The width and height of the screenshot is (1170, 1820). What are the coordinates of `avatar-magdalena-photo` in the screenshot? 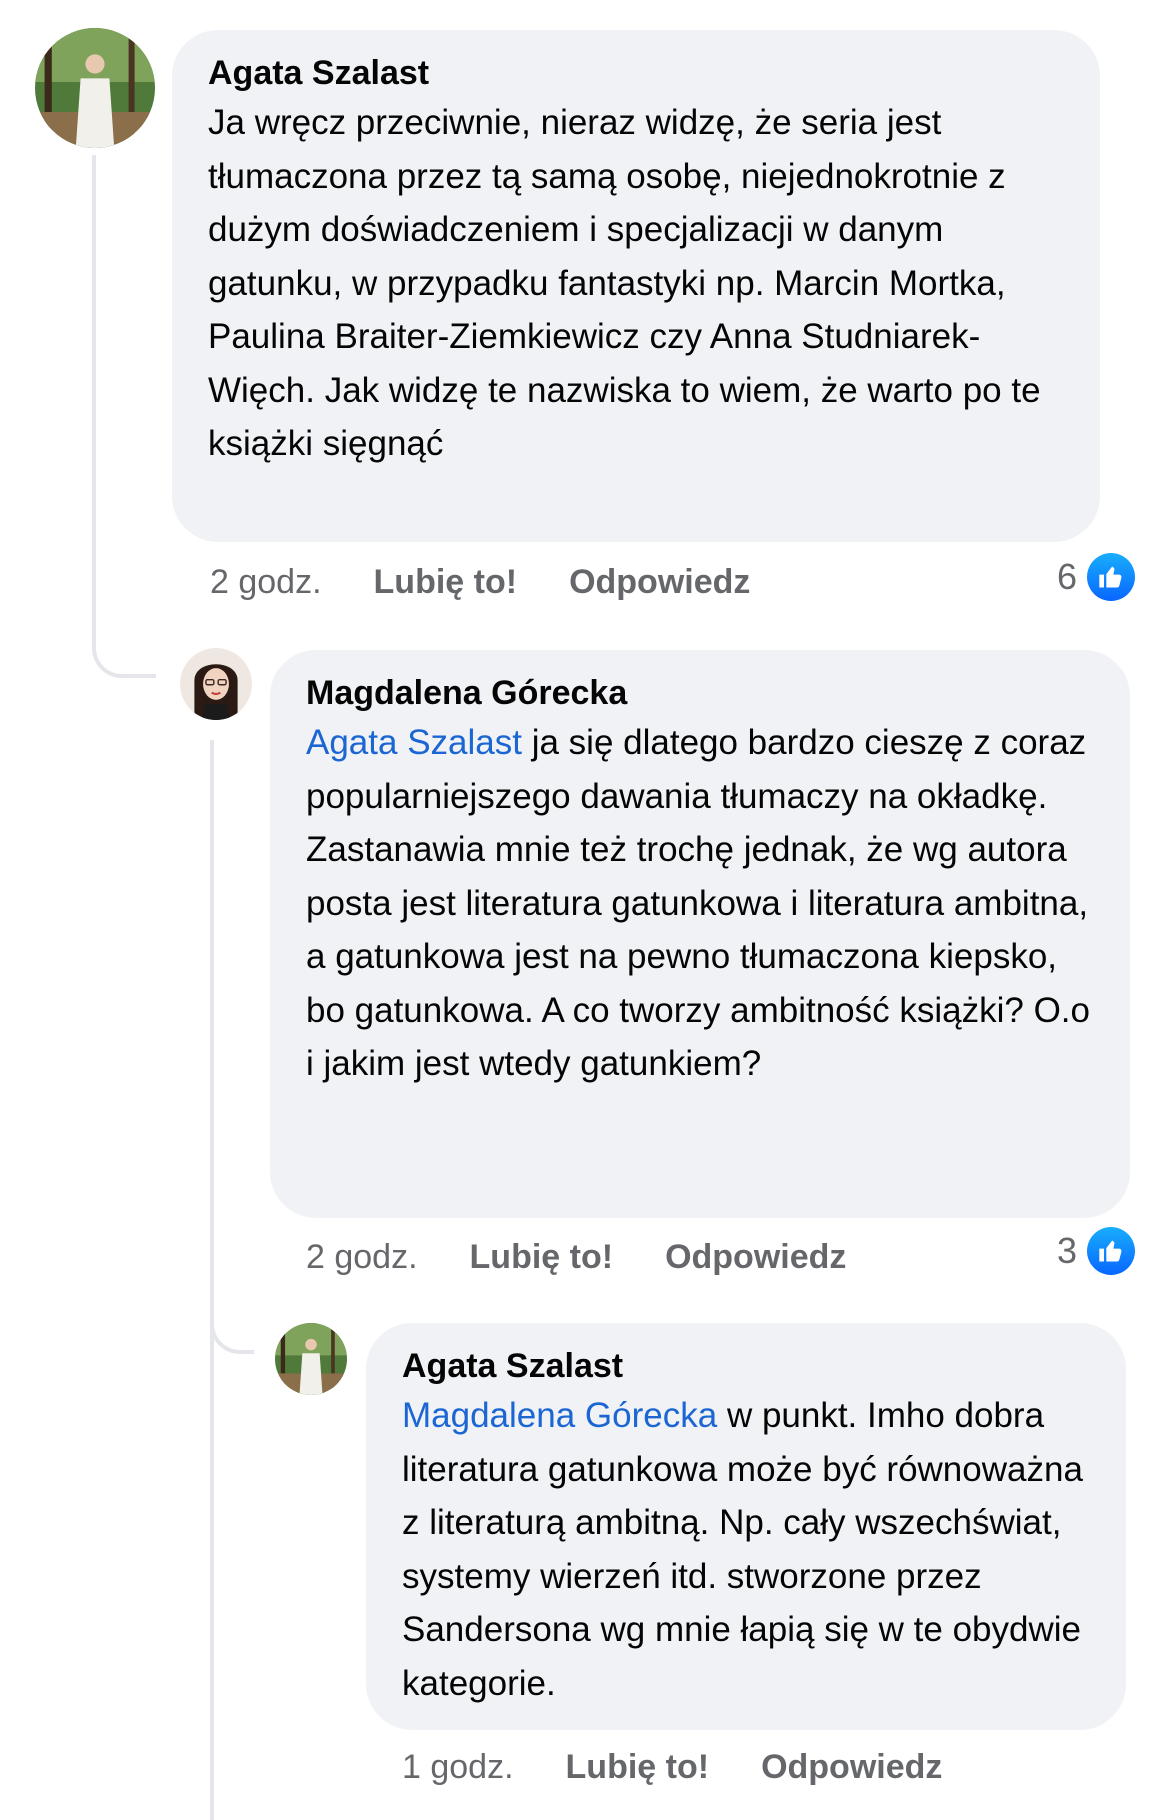 It's located at (216, 684).